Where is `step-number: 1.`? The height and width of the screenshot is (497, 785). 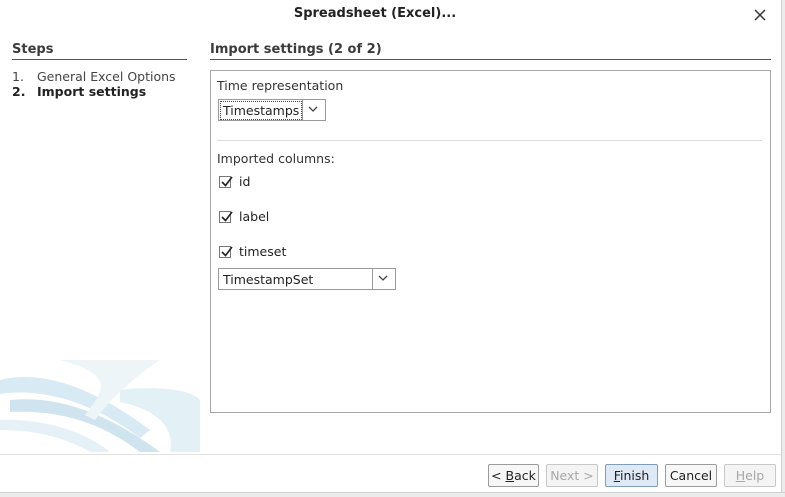 step-number: 1. is located at coordinates (18, 76).